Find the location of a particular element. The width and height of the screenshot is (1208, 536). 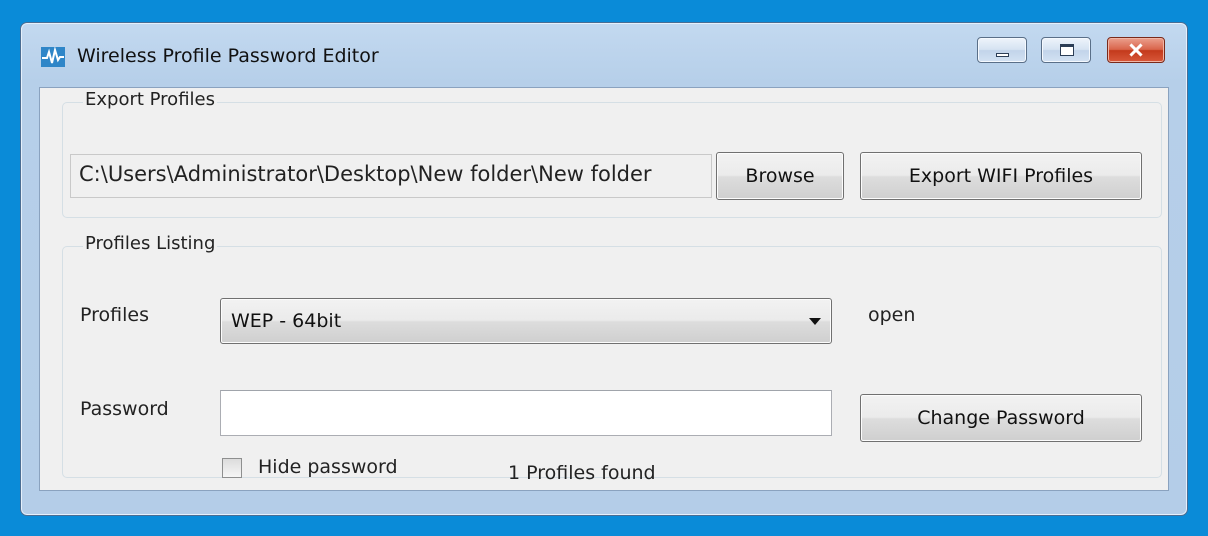

window-title: Wireless Profile Password Editor is located at coordinates (228, 56).